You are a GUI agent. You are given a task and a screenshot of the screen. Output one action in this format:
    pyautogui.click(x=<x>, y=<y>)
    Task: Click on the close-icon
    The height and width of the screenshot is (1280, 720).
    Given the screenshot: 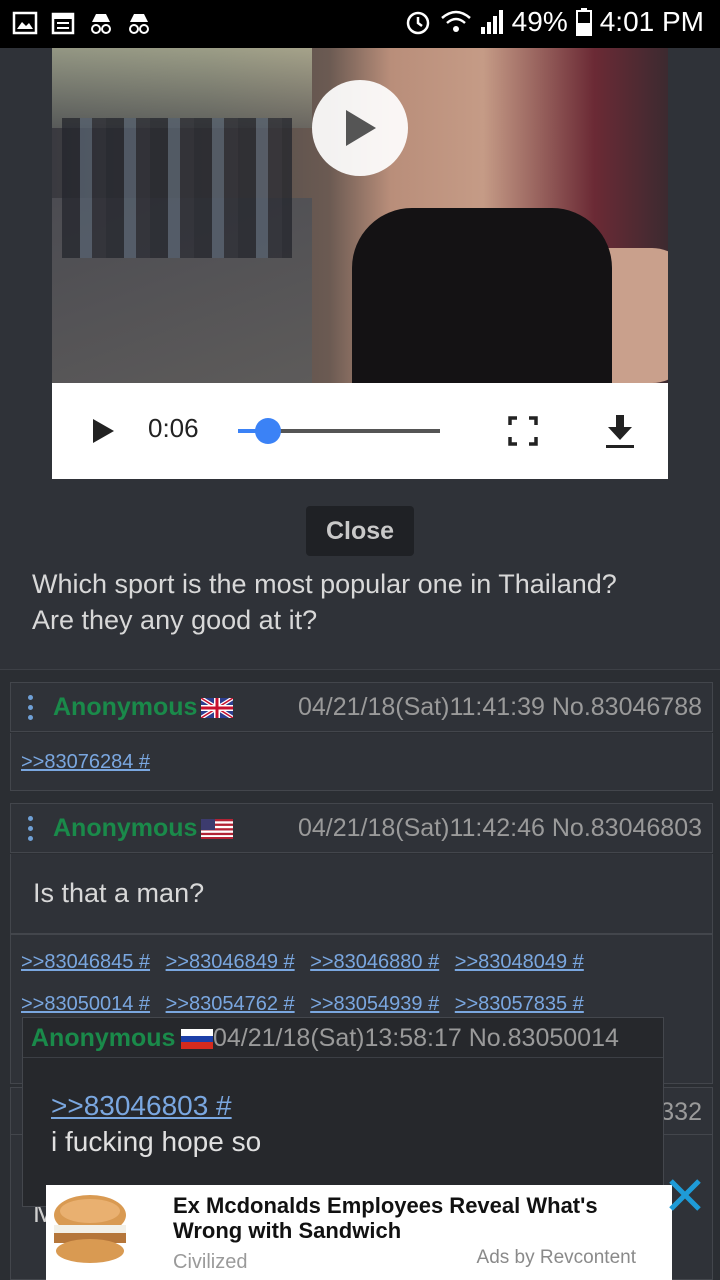 What is the action you would take?
    pyautogui.click(x=685, y=1195)
    